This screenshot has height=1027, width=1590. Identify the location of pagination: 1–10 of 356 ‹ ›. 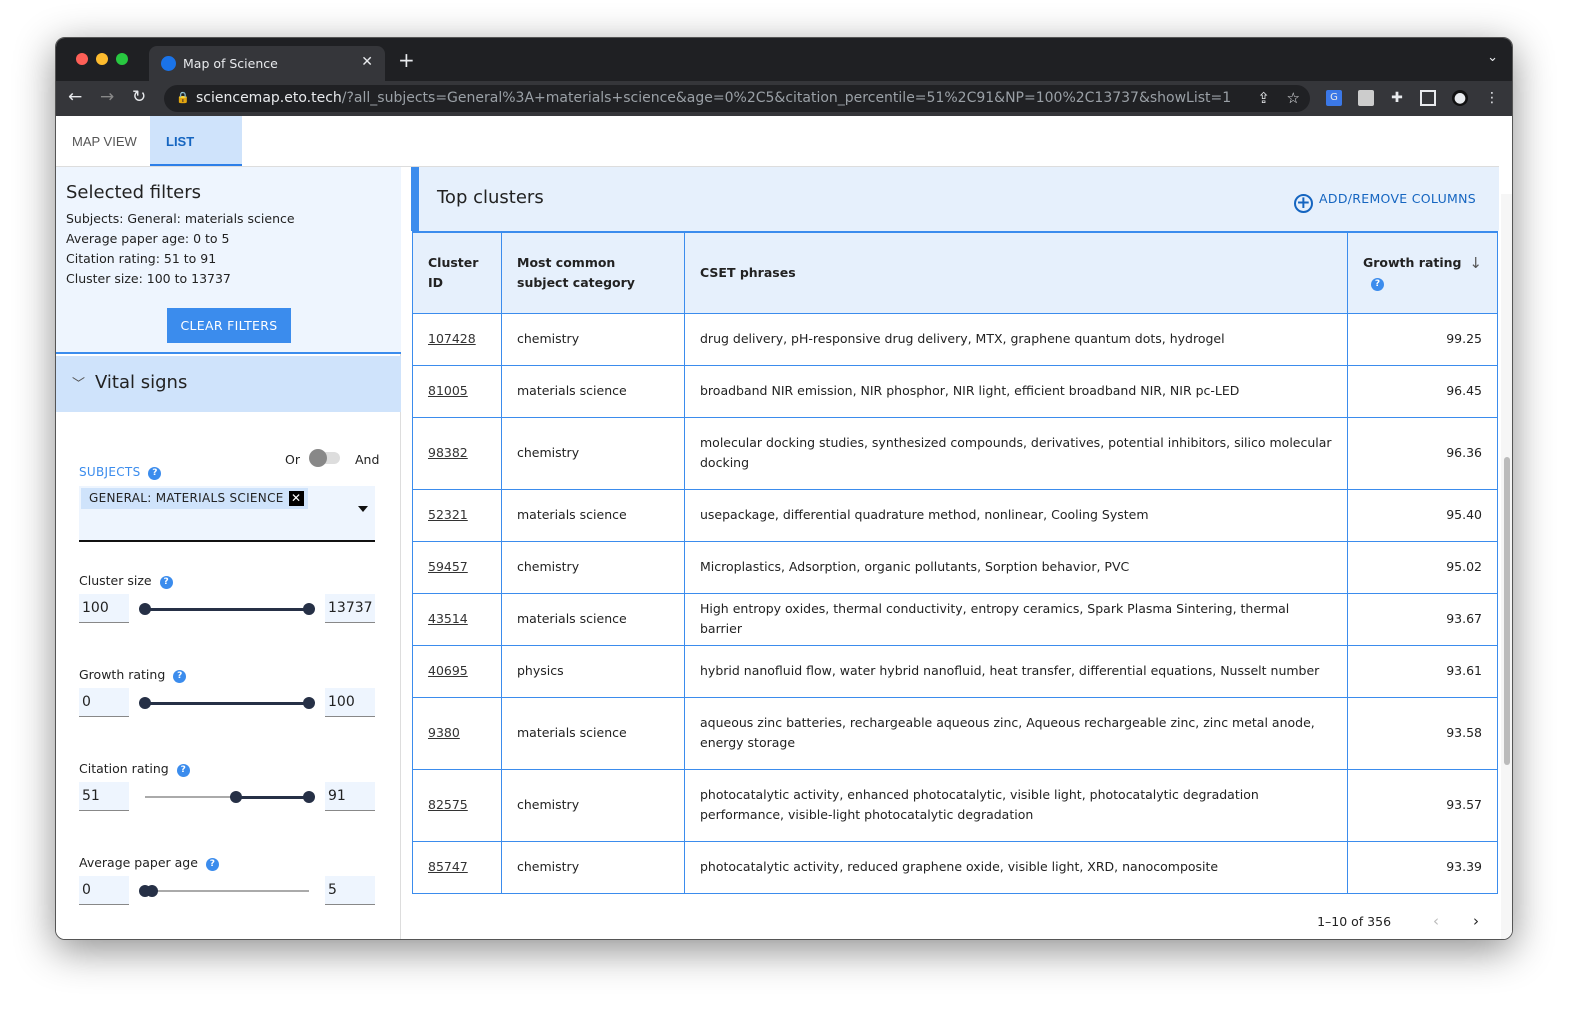
(1398, 921).